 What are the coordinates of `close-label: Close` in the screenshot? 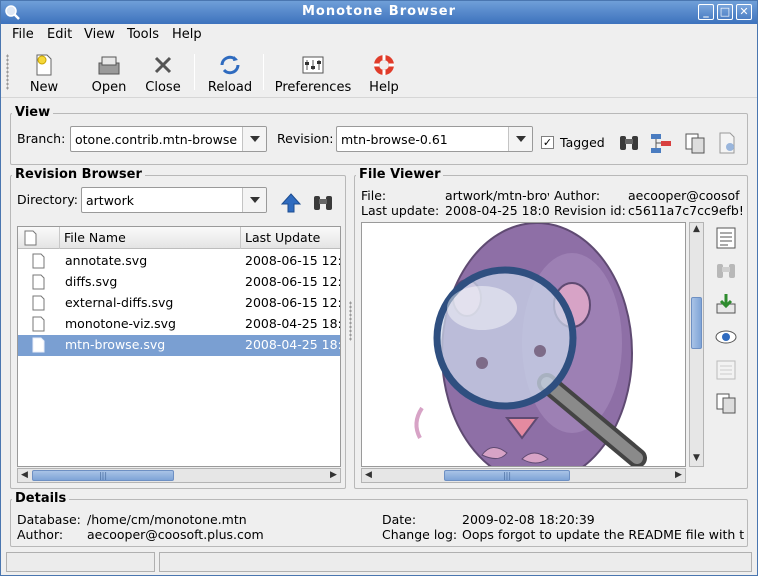 It's located at (163, 87).